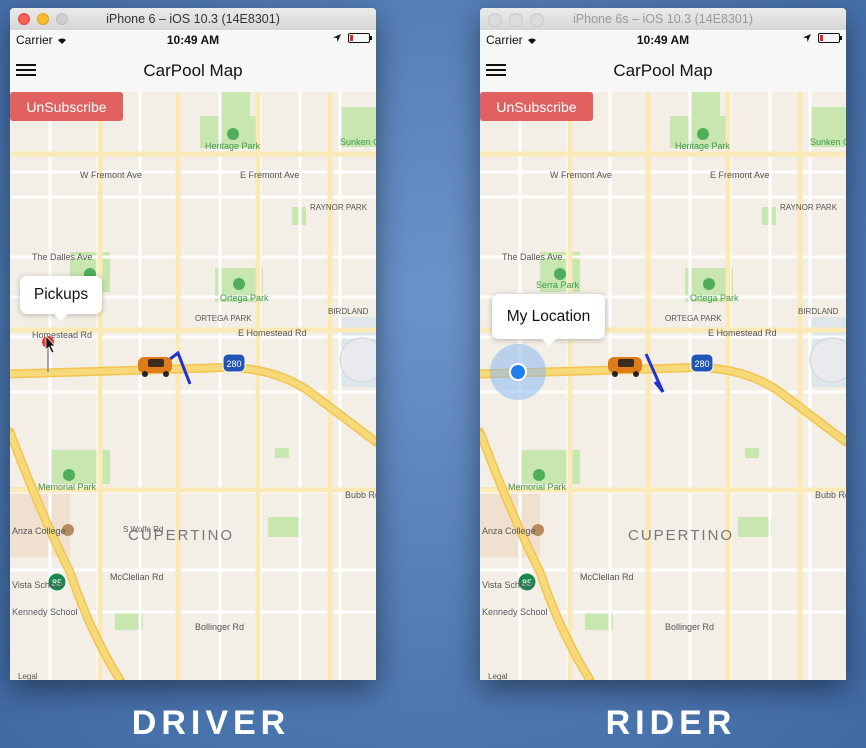  I want to click on park-label: Heritage Park, so click(233, 146).